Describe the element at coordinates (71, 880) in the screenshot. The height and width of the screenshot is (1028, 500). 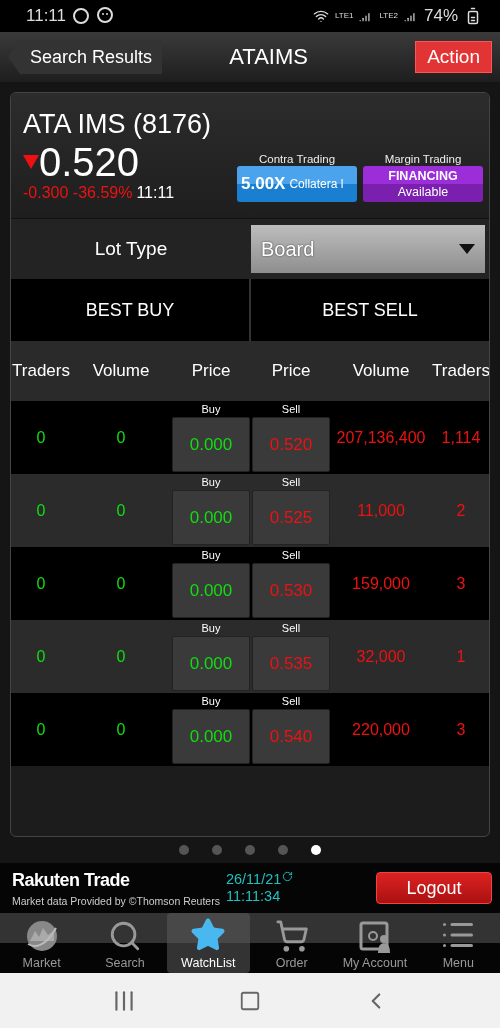
I see `brand-logo: Rakuten Trade` at that location.